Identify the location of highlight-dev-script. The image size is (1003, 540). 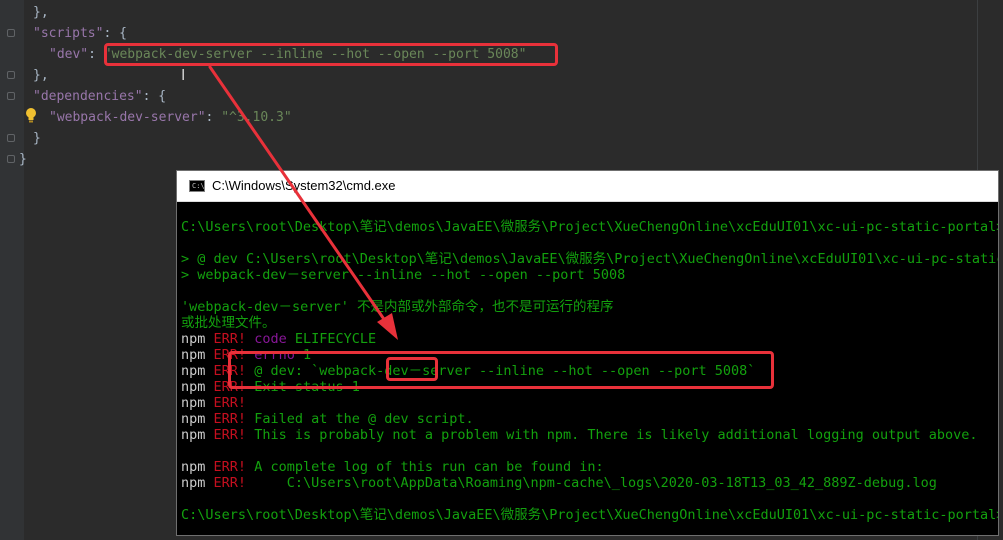
(331, 54).